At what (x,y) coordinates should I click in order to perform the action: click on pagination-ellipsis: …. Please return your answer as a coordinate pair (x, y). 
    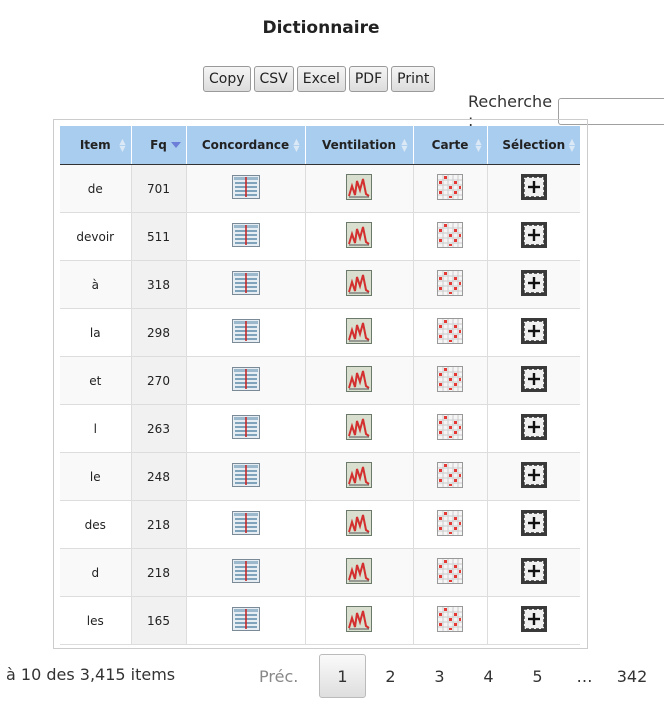
    Looking at the image, I should click on (584, 676).